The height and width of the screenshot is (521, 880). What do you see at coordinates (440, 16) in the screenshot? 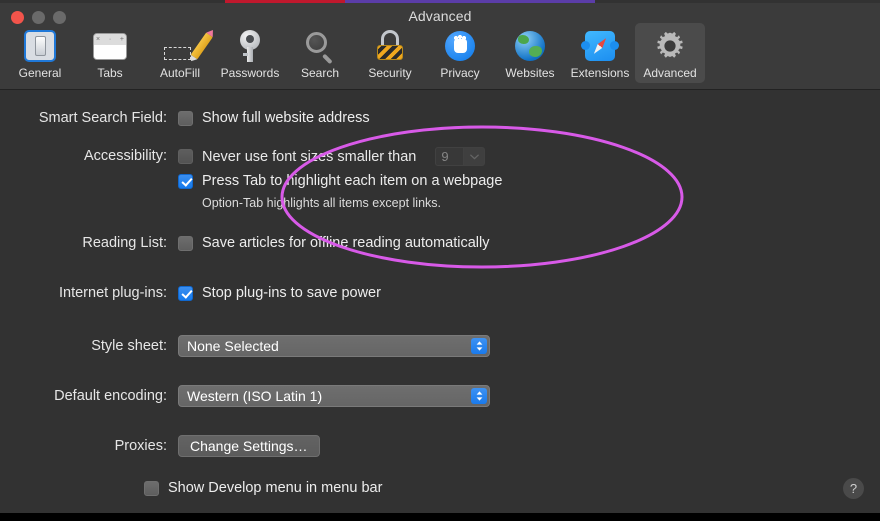
I see `window-title: Advanced` at bounding box center [440, 16].